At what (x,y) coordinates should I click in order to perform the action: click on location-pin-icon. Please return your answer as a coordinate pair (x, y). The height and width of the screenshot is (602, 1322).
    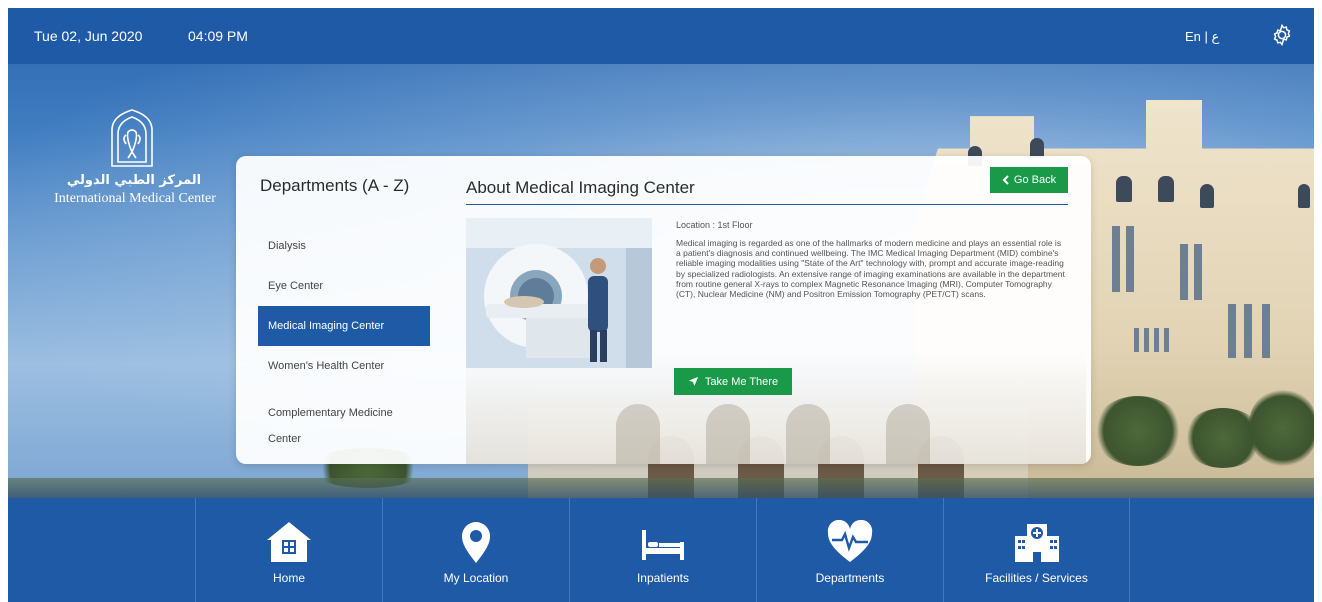
    Looking at the image, I should click on (476, 542).